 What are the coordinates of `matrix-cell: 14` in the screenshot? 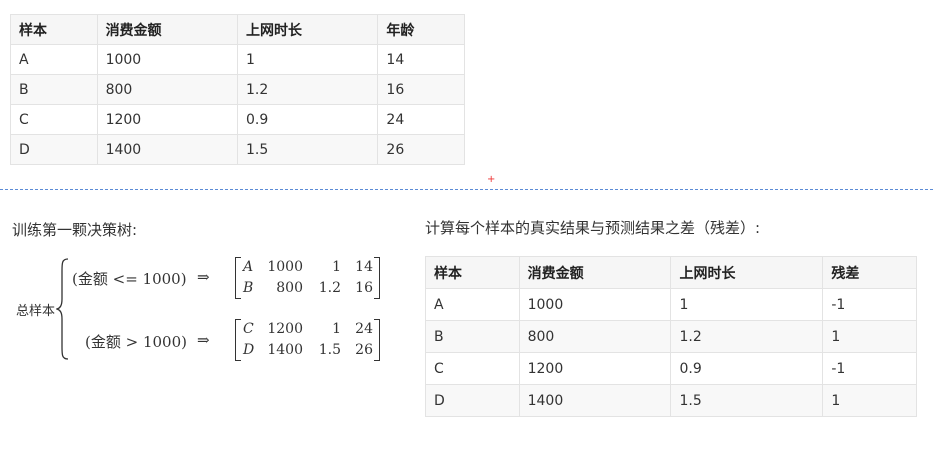 It's located at (364, 267).